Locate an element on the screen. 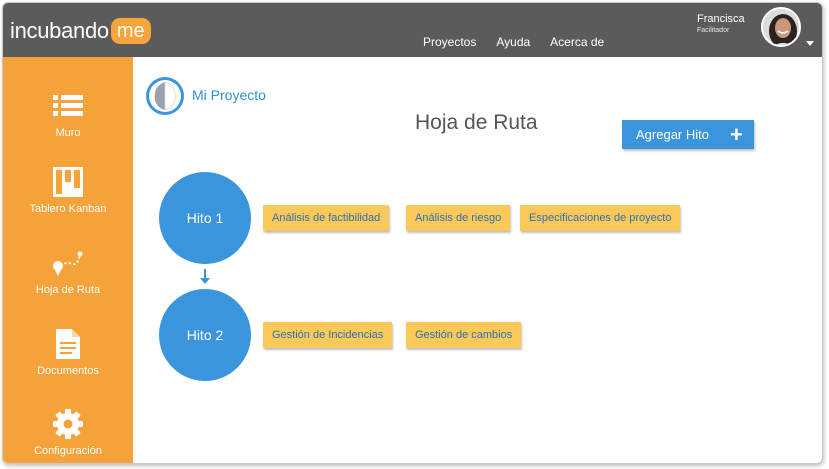  sidebar-label-hoja-de-ruta: Hoja de Ruta is located at coordinates (68, 290).